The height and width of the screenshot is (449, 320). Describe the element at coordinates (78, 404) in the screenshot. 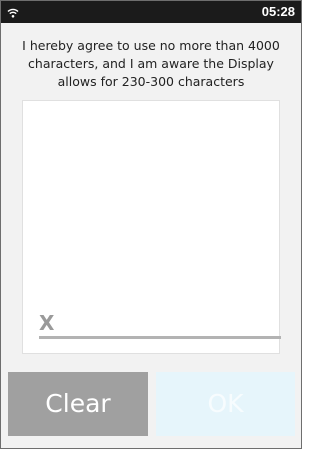

I see `clear-button: Clear` at that location.